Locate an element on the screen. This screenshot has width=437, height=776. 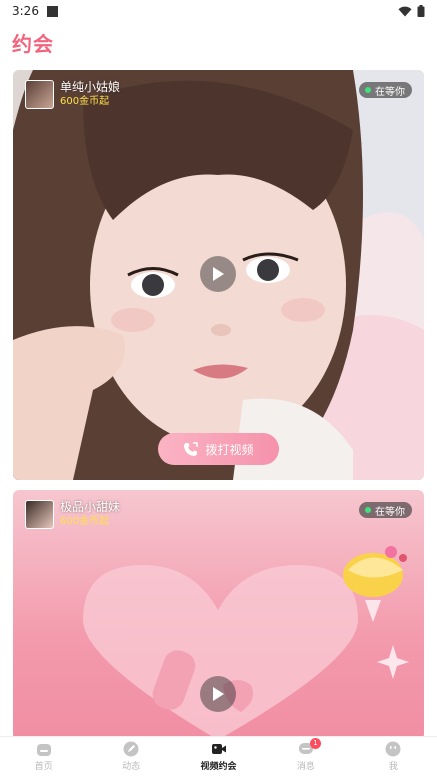
unread-badge: 1 is located at coordinates (315, 743).